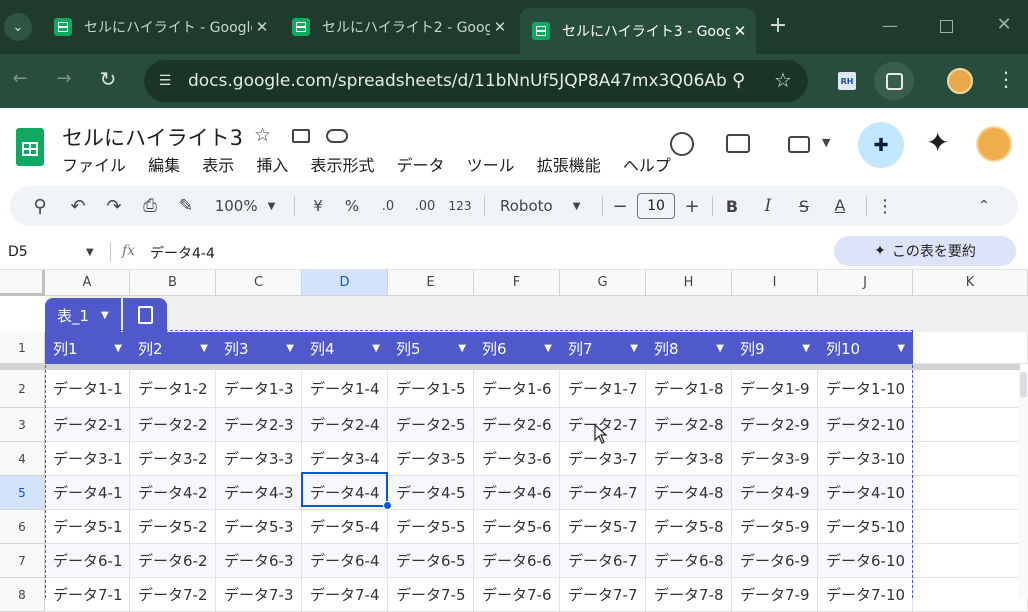  Describe the element at coordinates (345, 425) in the screenshot. I see `table-cell: データ2-4` at that location.